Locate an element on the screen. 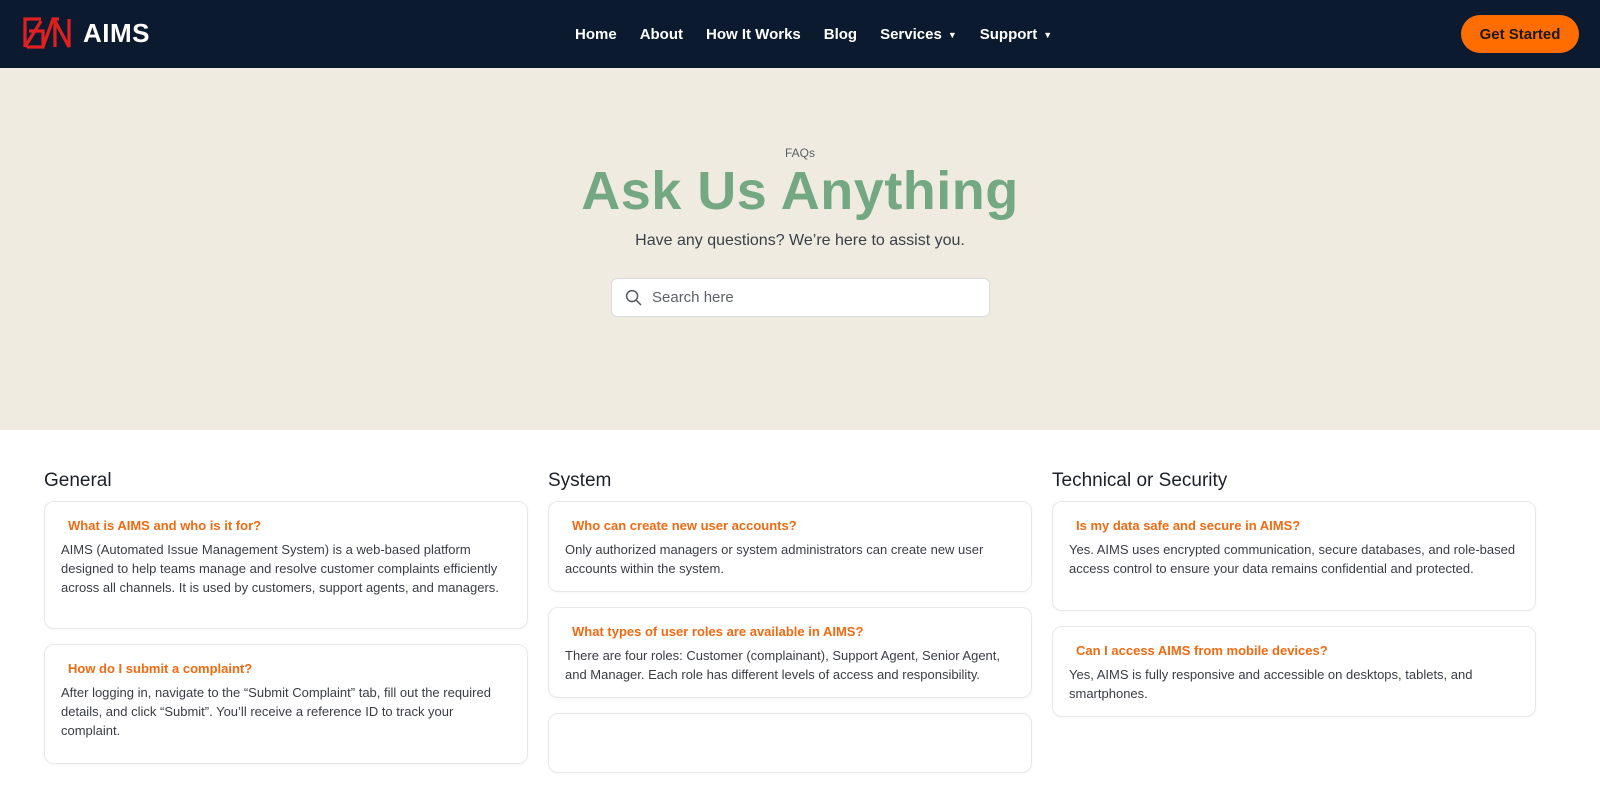 The image size is (1600, 788). search-icon is located at coordinates (633, 297).